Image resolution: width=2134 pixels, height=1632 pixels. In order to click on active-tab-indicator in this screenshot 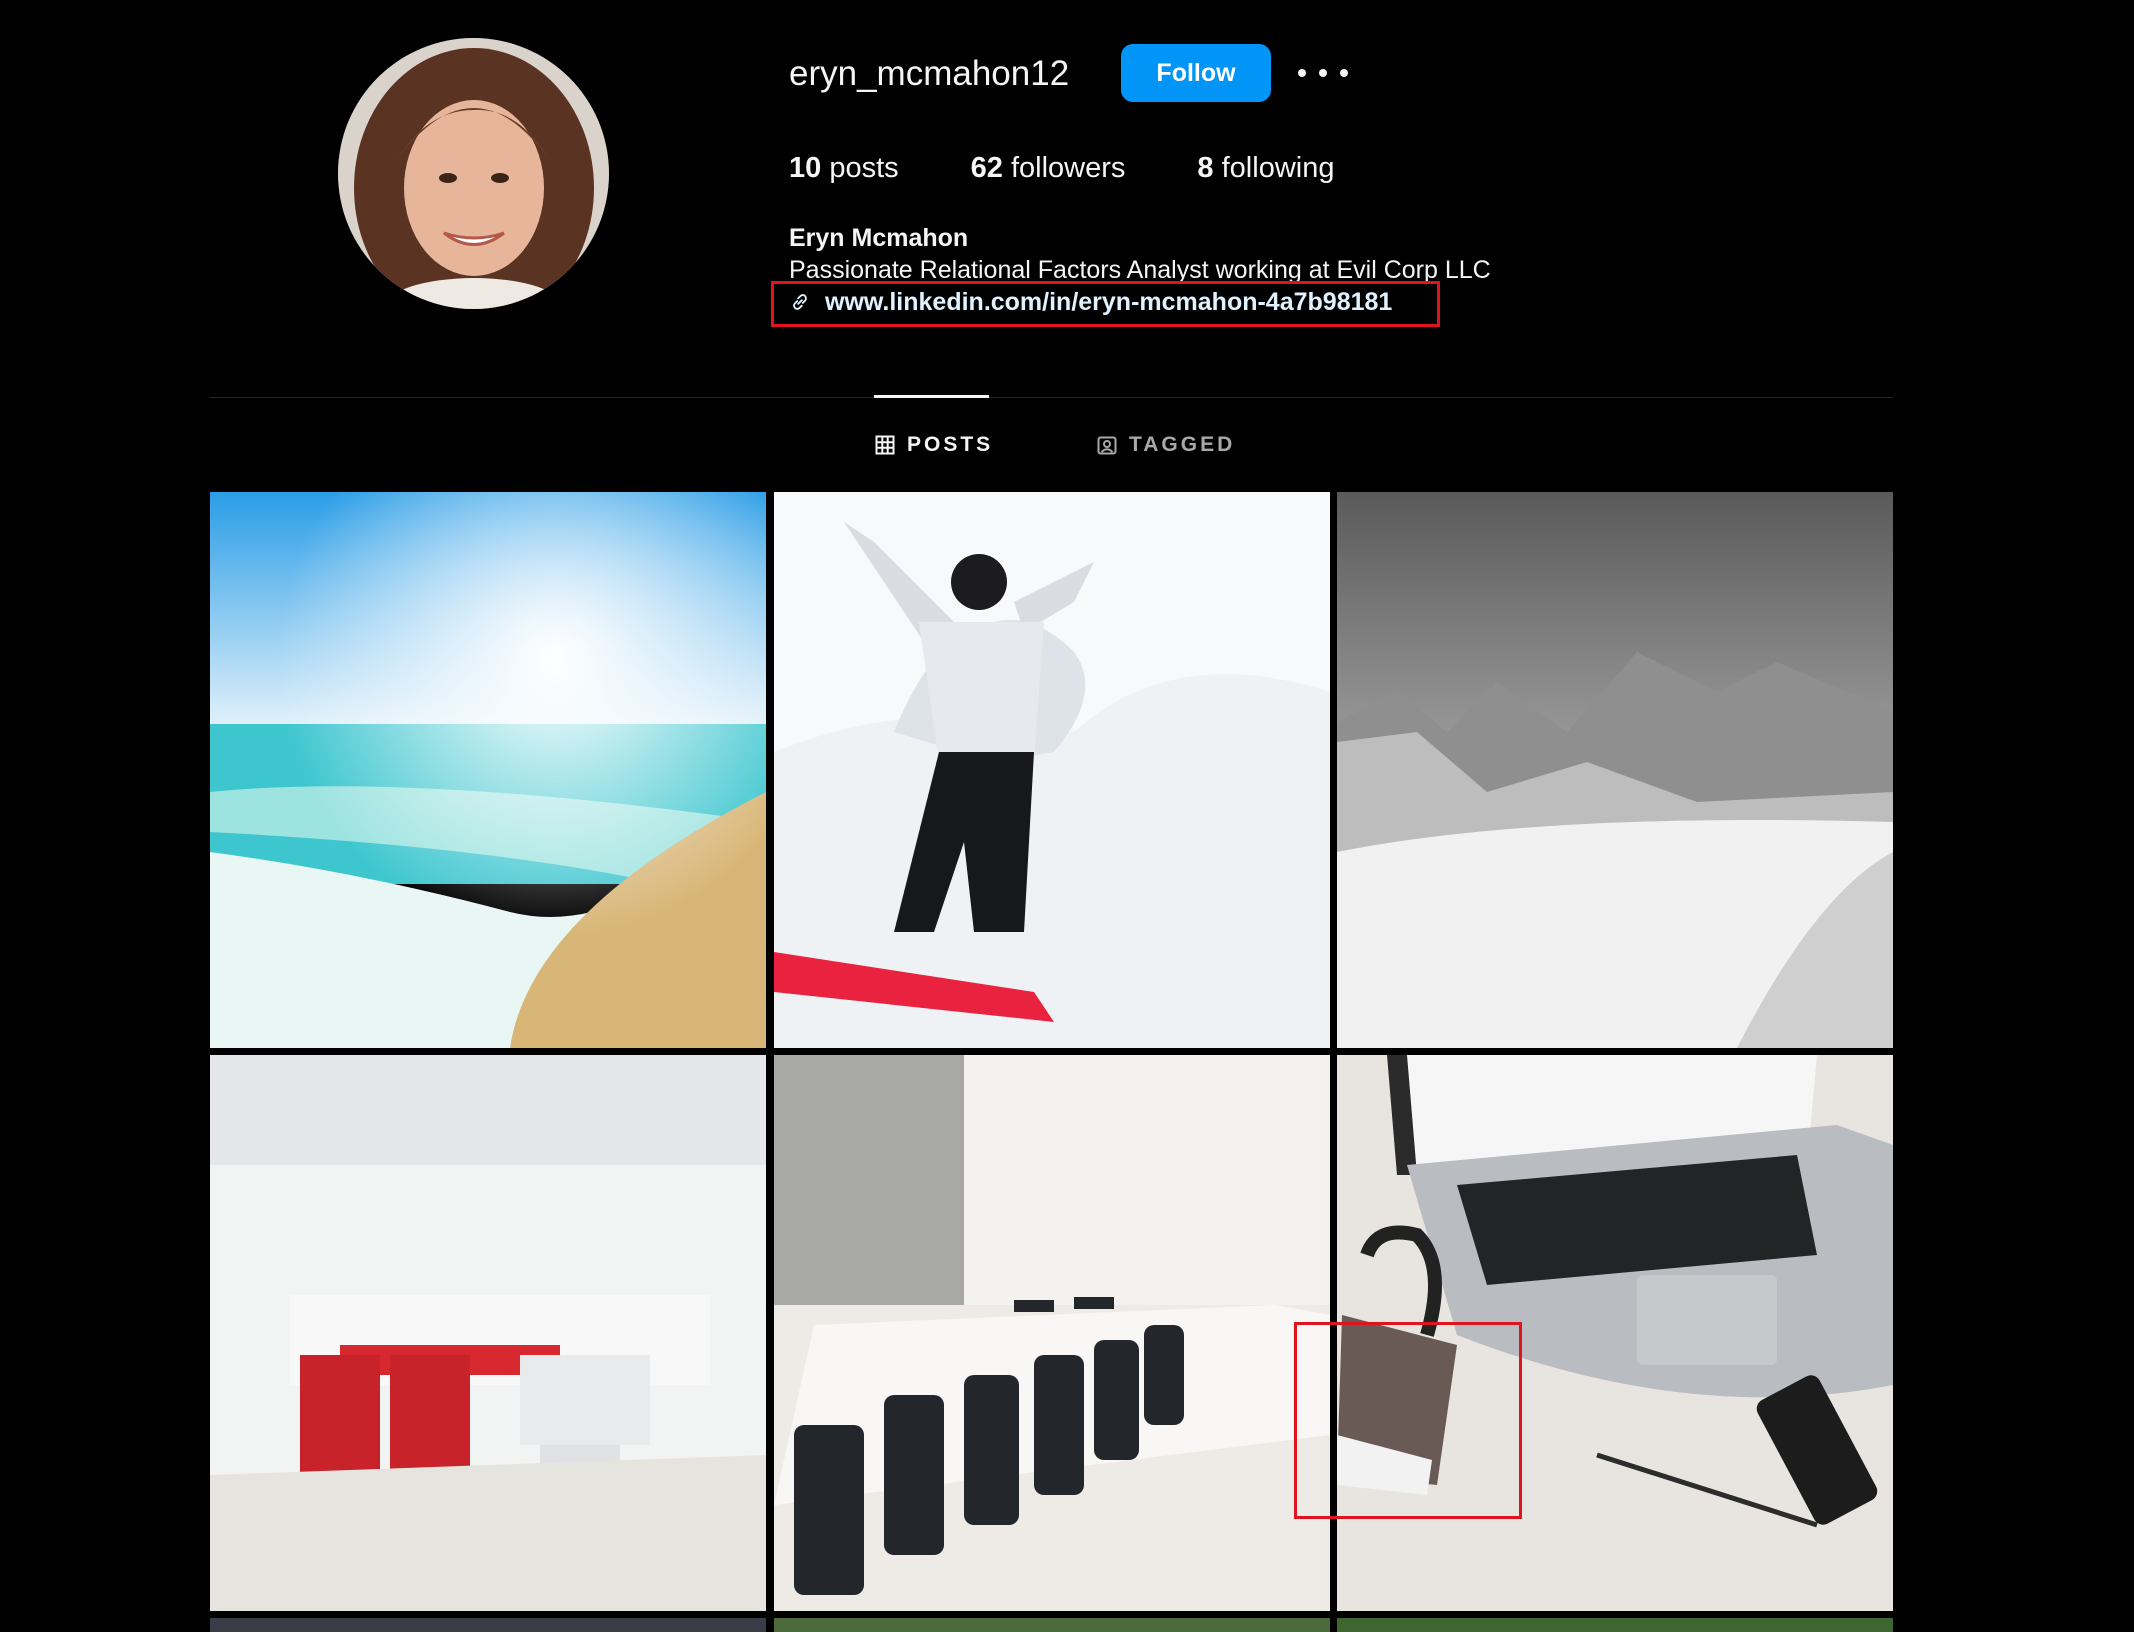, I will do `click(931, 396)`.